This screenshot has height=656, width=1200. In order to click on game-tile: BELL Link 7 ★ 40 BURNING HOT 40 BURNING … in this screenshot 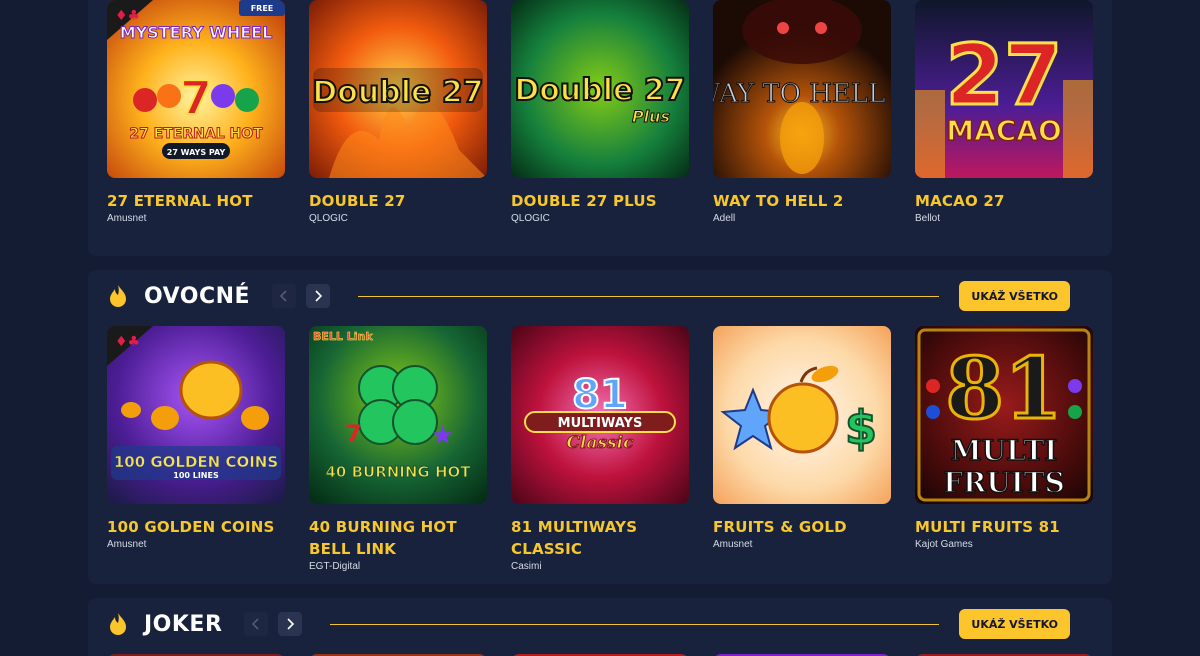, I will do `click(398, 449)`.